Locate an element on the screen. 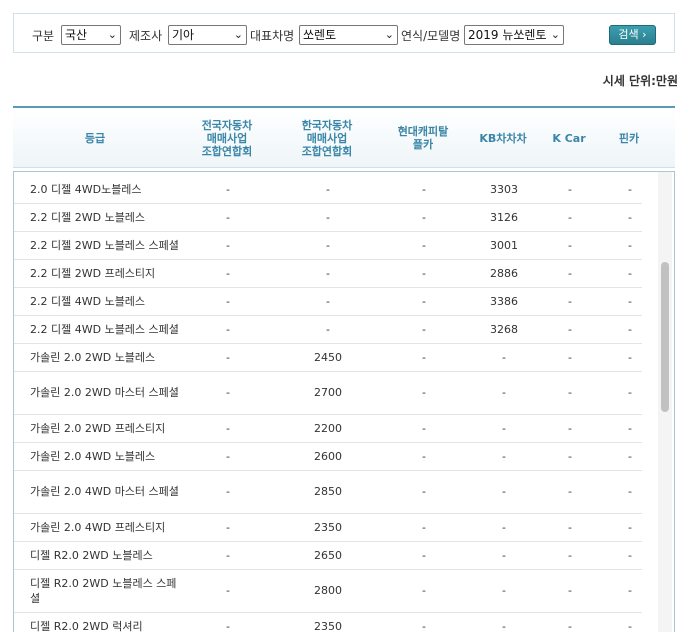 Image resolution: width=700 pixels, height=632 pixels. table-row: 가솔린 2.0 2WD 프레스티지 - 2200 - - - - is located at coordinates (328, 428).